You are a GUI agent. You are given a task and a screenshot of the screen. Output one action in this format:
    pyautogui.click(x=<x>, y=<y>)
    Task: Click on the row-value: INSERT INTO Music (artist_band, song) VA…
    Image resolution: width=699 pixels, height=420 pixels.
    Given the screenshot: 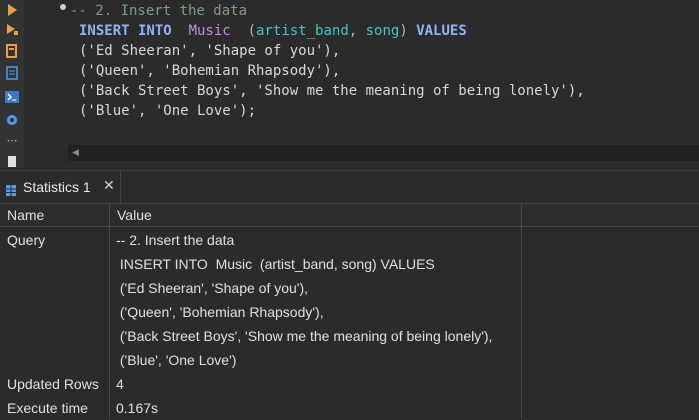 What is the action you would take?
    pyautogui.click(x=275, y=264)
    